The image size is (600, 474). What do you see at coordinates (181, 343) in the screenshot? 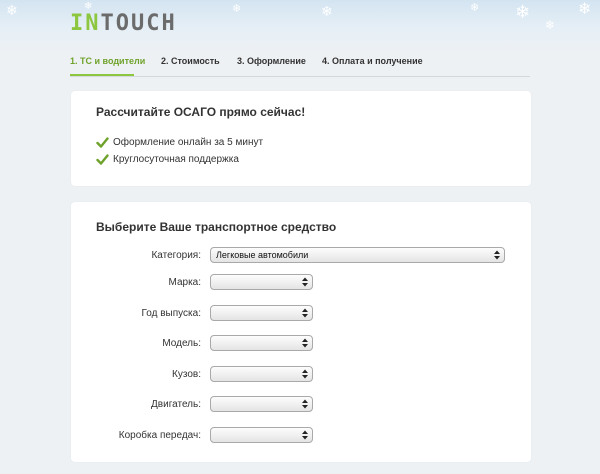
I see `model-label: Модель:` at bounding box center [181, 343].